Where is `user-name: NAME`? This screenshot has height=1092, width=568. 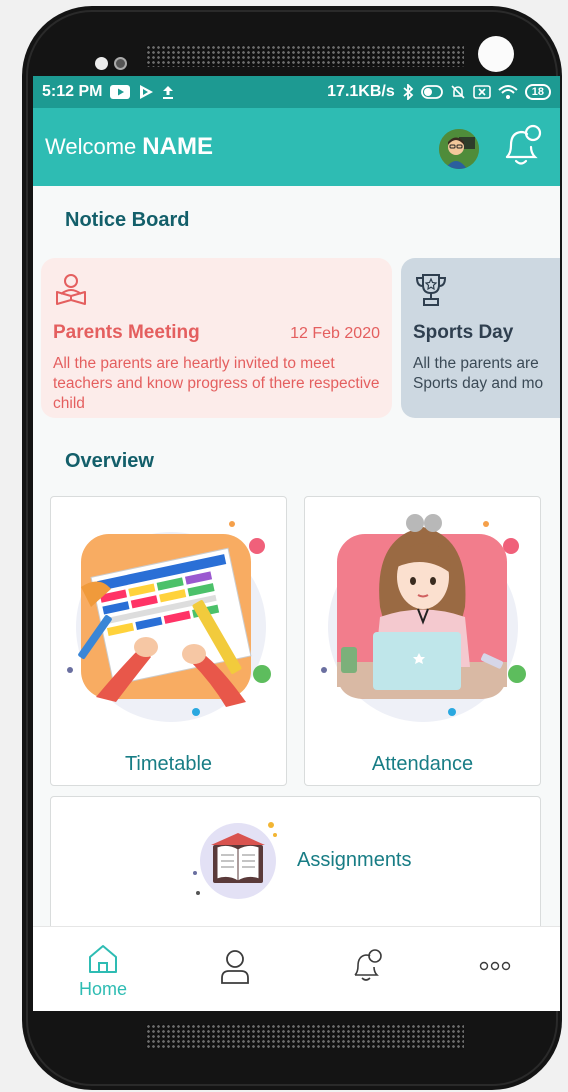
user-name: NAME is located at coordinates (177, 146).